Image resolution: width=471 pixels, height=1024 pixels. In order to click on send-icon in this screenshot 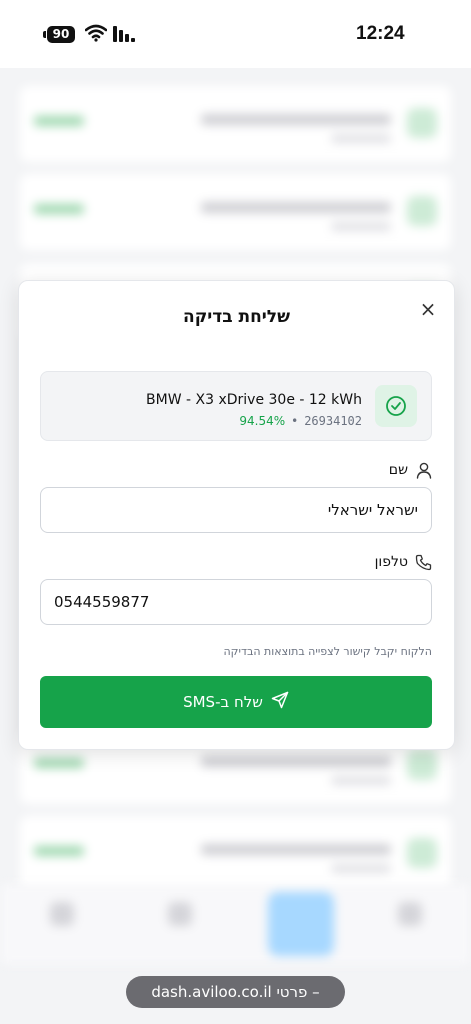, I will do `click(280, 702)`.